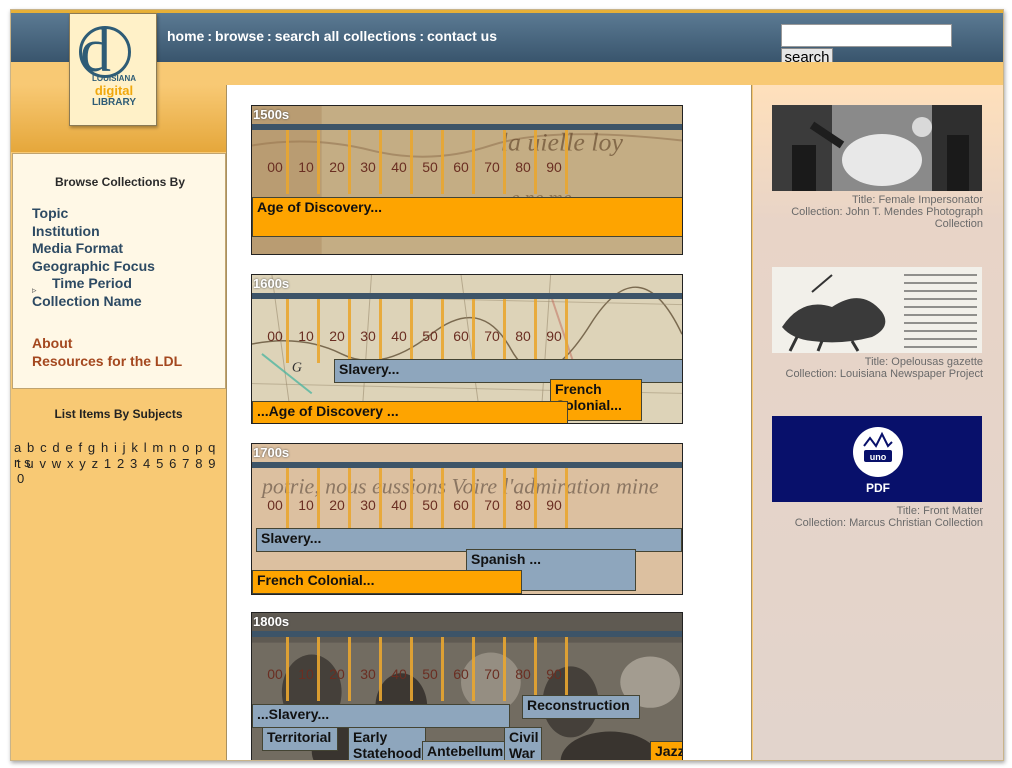 The height and width of the screenshot is (768, 1012). Describe the element at coordinates (878, 488) in the screenshot. I see `pdf-badge-label: PDF` at that location.